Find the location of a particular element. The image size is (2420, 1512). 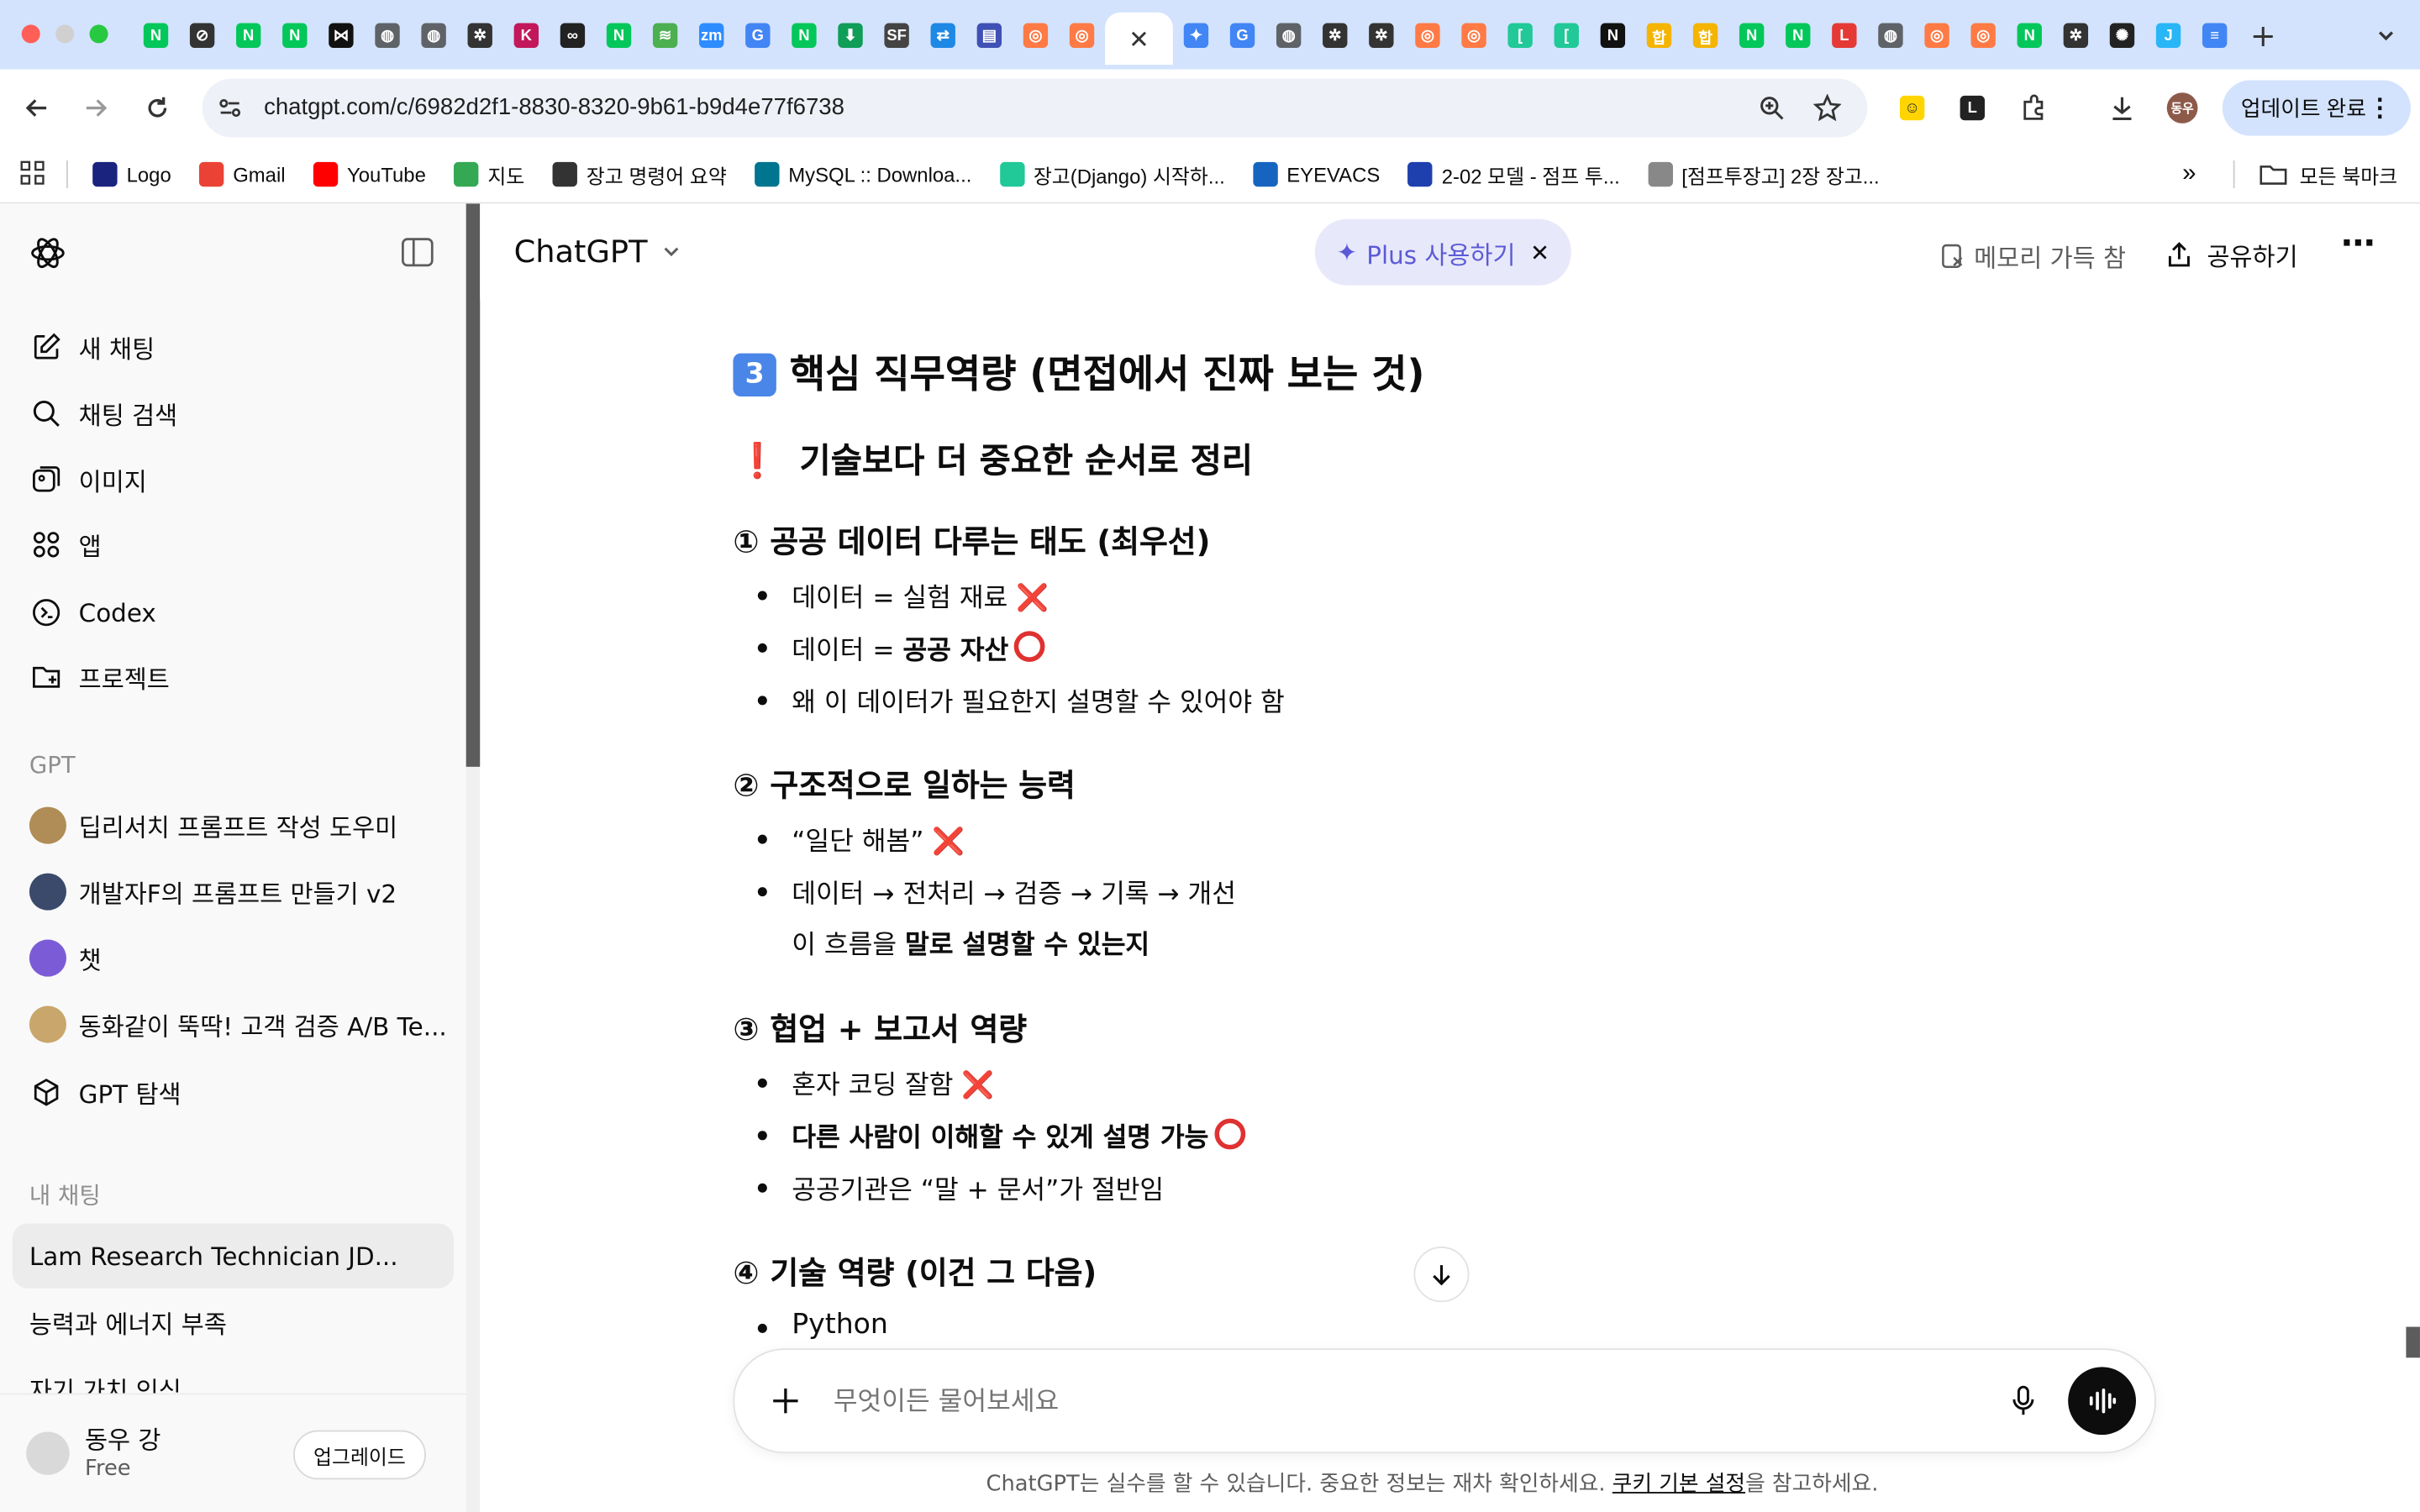

bookmark-item: 지도 is located at coordinates (488, 174).